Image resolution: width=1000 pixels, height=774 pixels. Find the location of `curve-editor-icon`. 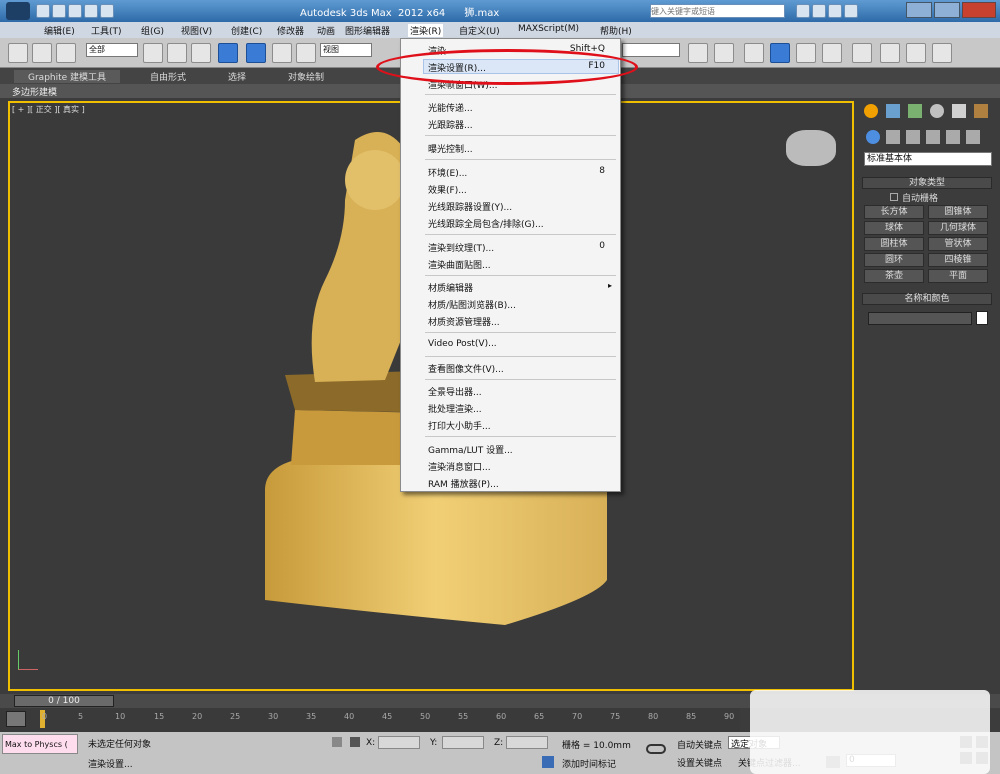

curve-editor-icon is located at coordinates (806, 53).